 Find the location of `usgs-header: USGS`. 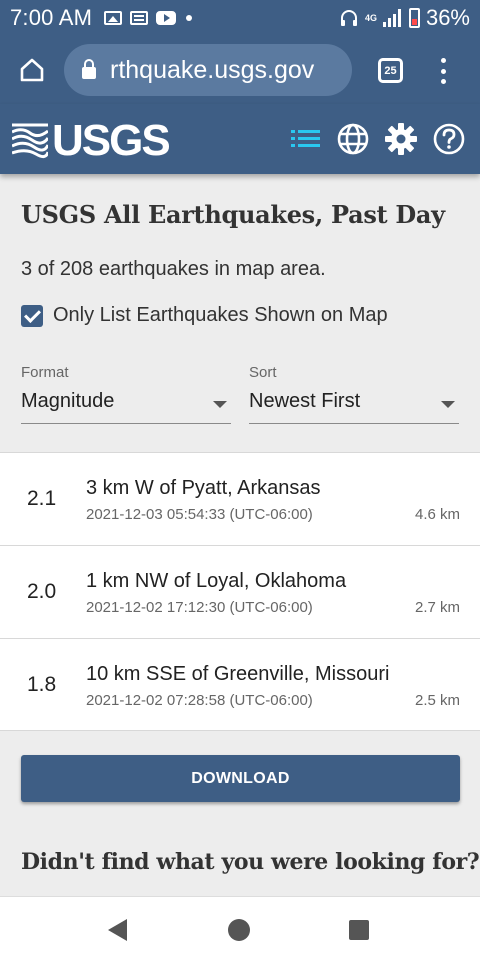

usgs-header: USGS is located at coordinates (240, 139).